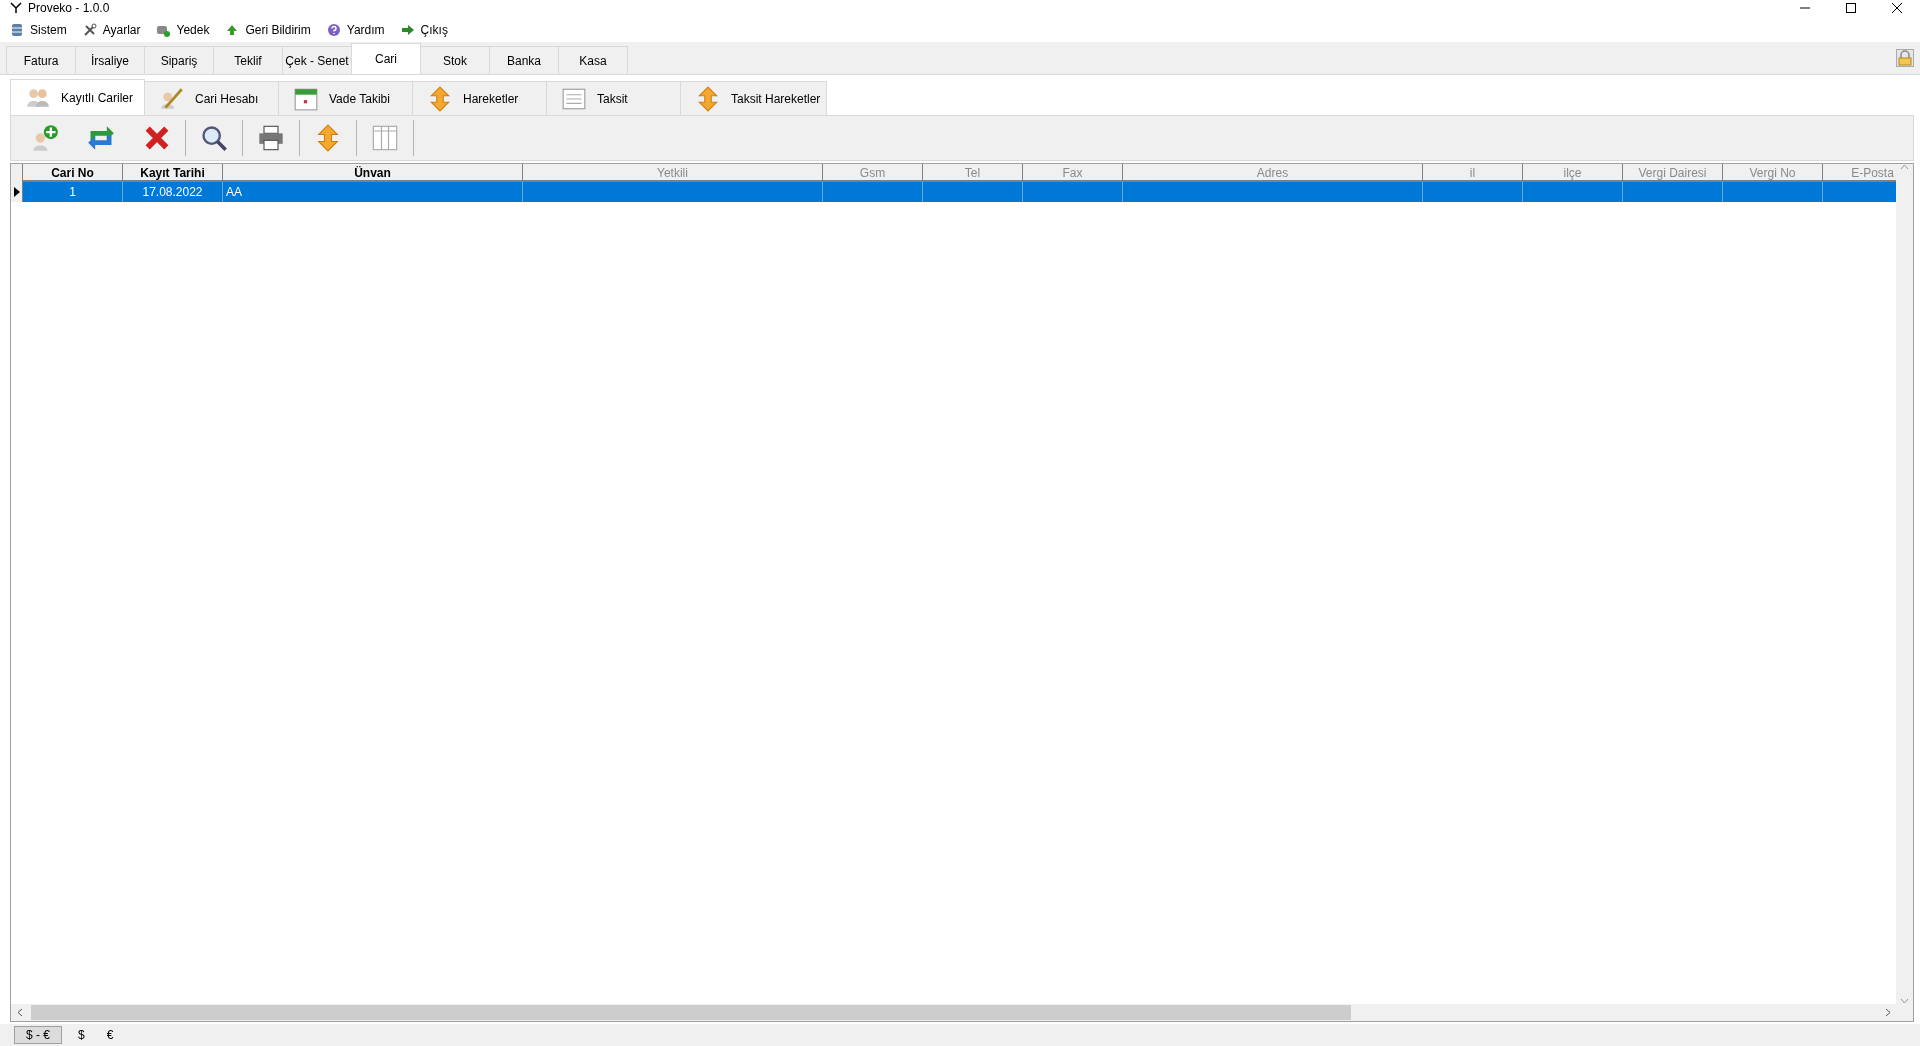 This screenshot has height=1046, width=1920. I want to click on tab: Fatura, so click(41, 60).